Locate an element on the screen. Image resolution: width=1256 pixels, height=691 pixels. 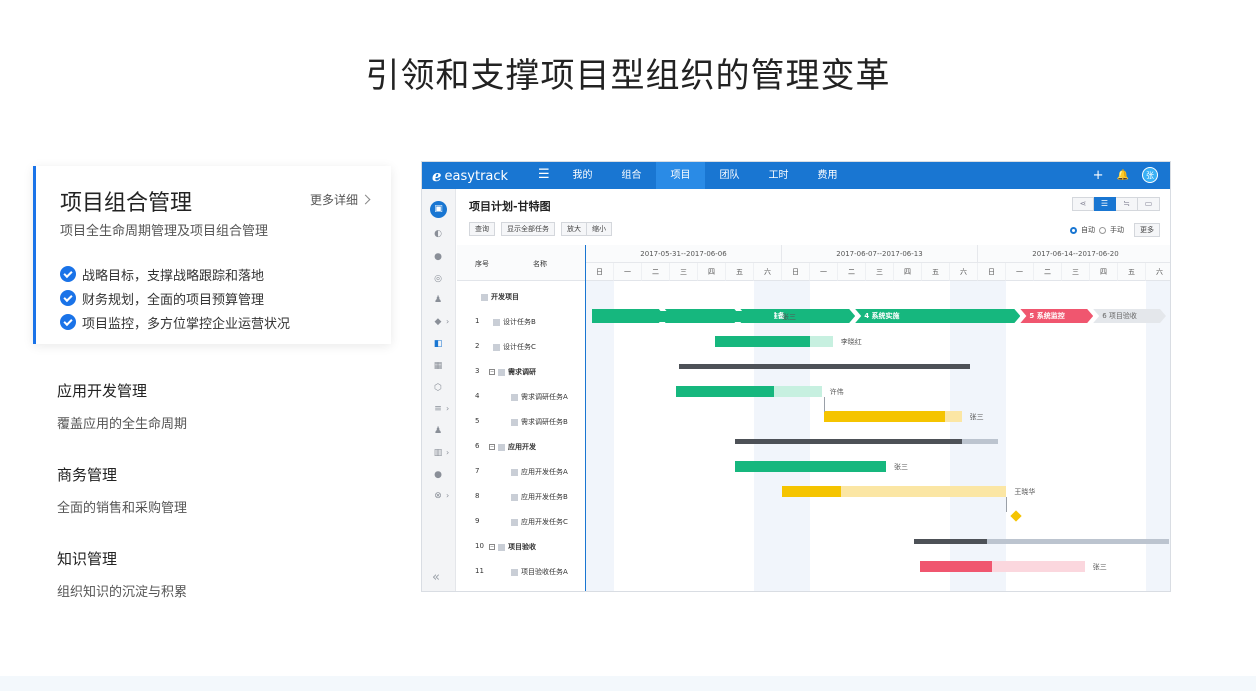
bell-icon: 🔔 is located at coordinates (1123, 175).